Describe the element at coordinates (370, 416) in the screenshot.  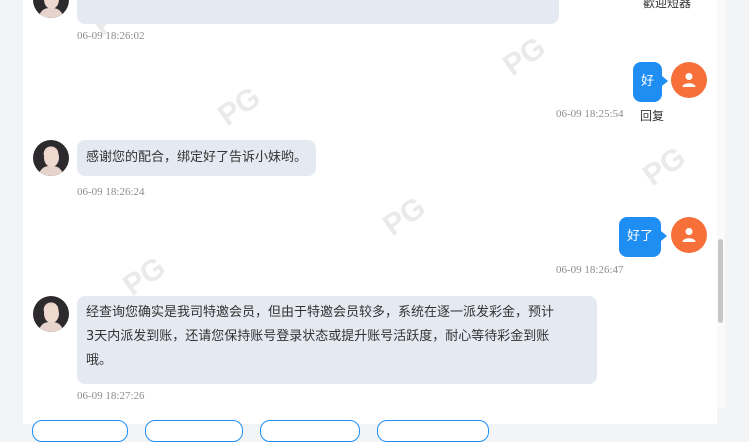
I see `quick-reply-bar` at that location.